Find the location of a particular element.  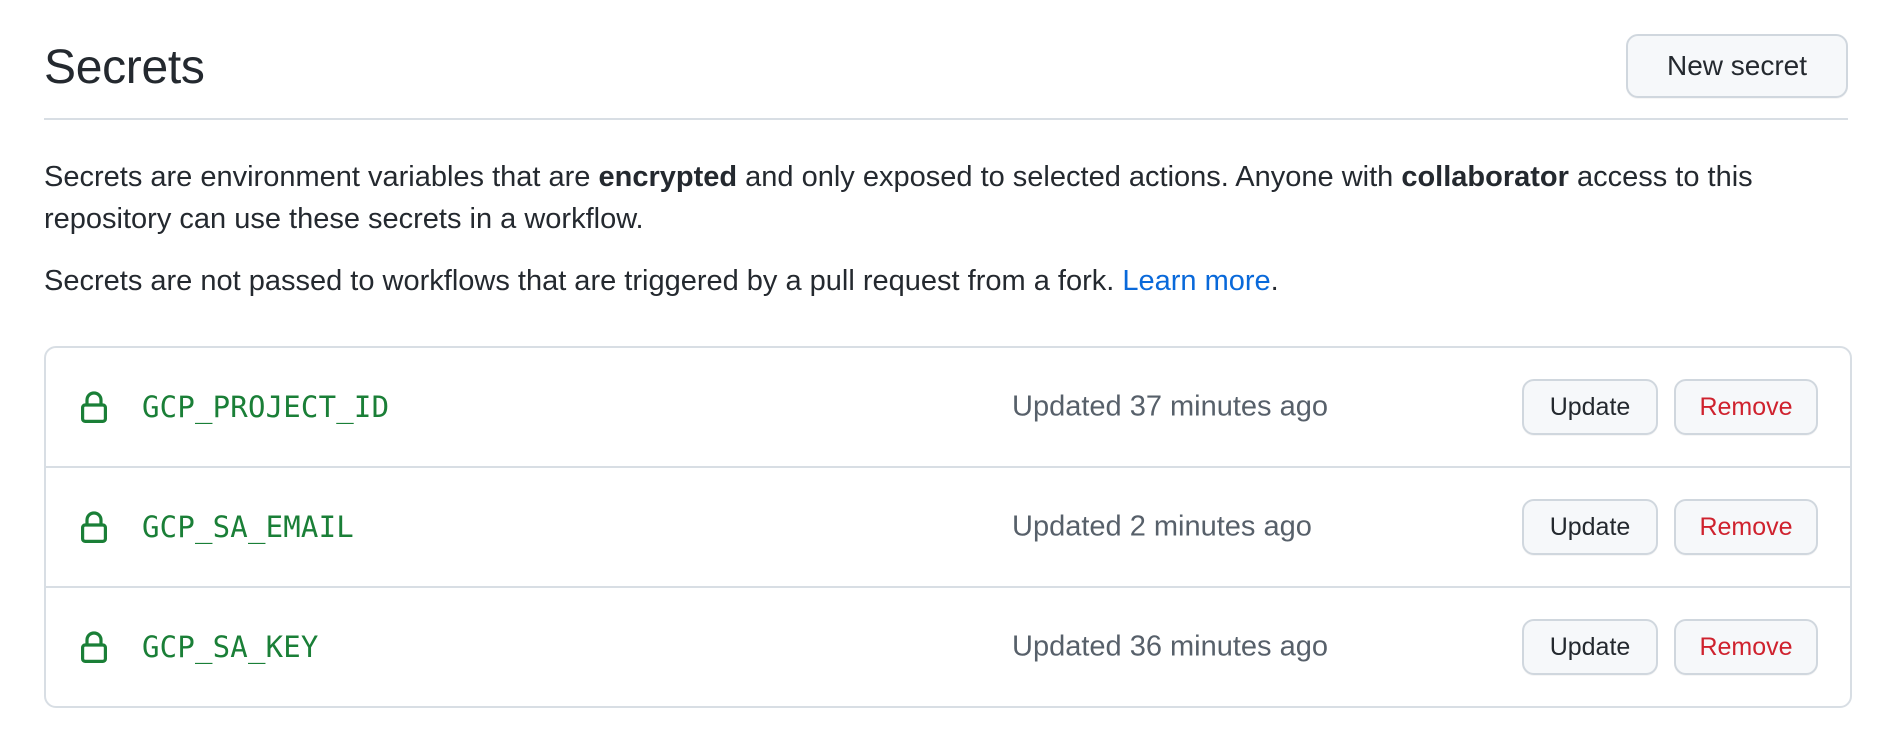

secret-updated-time: Updated 37 minutes ago is located at coordinates (1170, 406).